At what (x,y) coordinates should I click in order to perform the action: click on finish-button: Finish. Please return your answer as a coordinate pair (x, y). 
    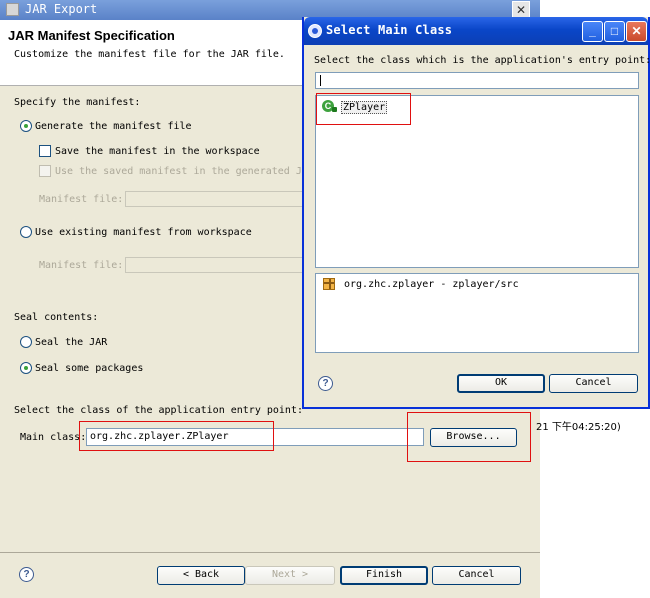
    Looking at the image, I should click on (384, 575).